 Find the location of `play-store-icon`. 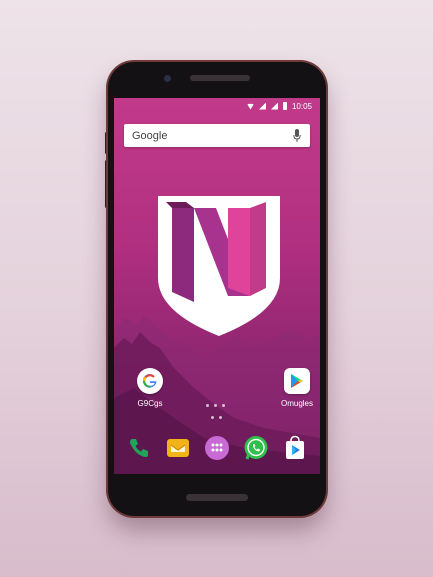

play-store-icon is located at coordinates (297, 381).